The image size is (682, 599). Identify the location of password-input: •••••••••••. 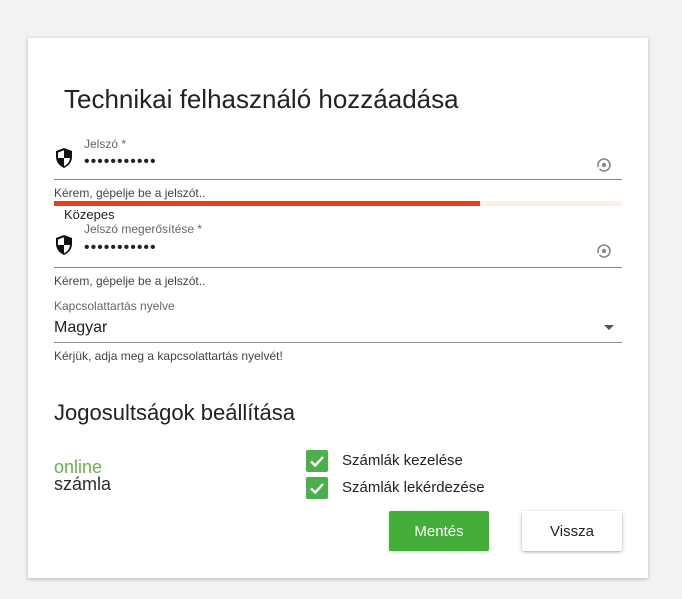
(120, 162).